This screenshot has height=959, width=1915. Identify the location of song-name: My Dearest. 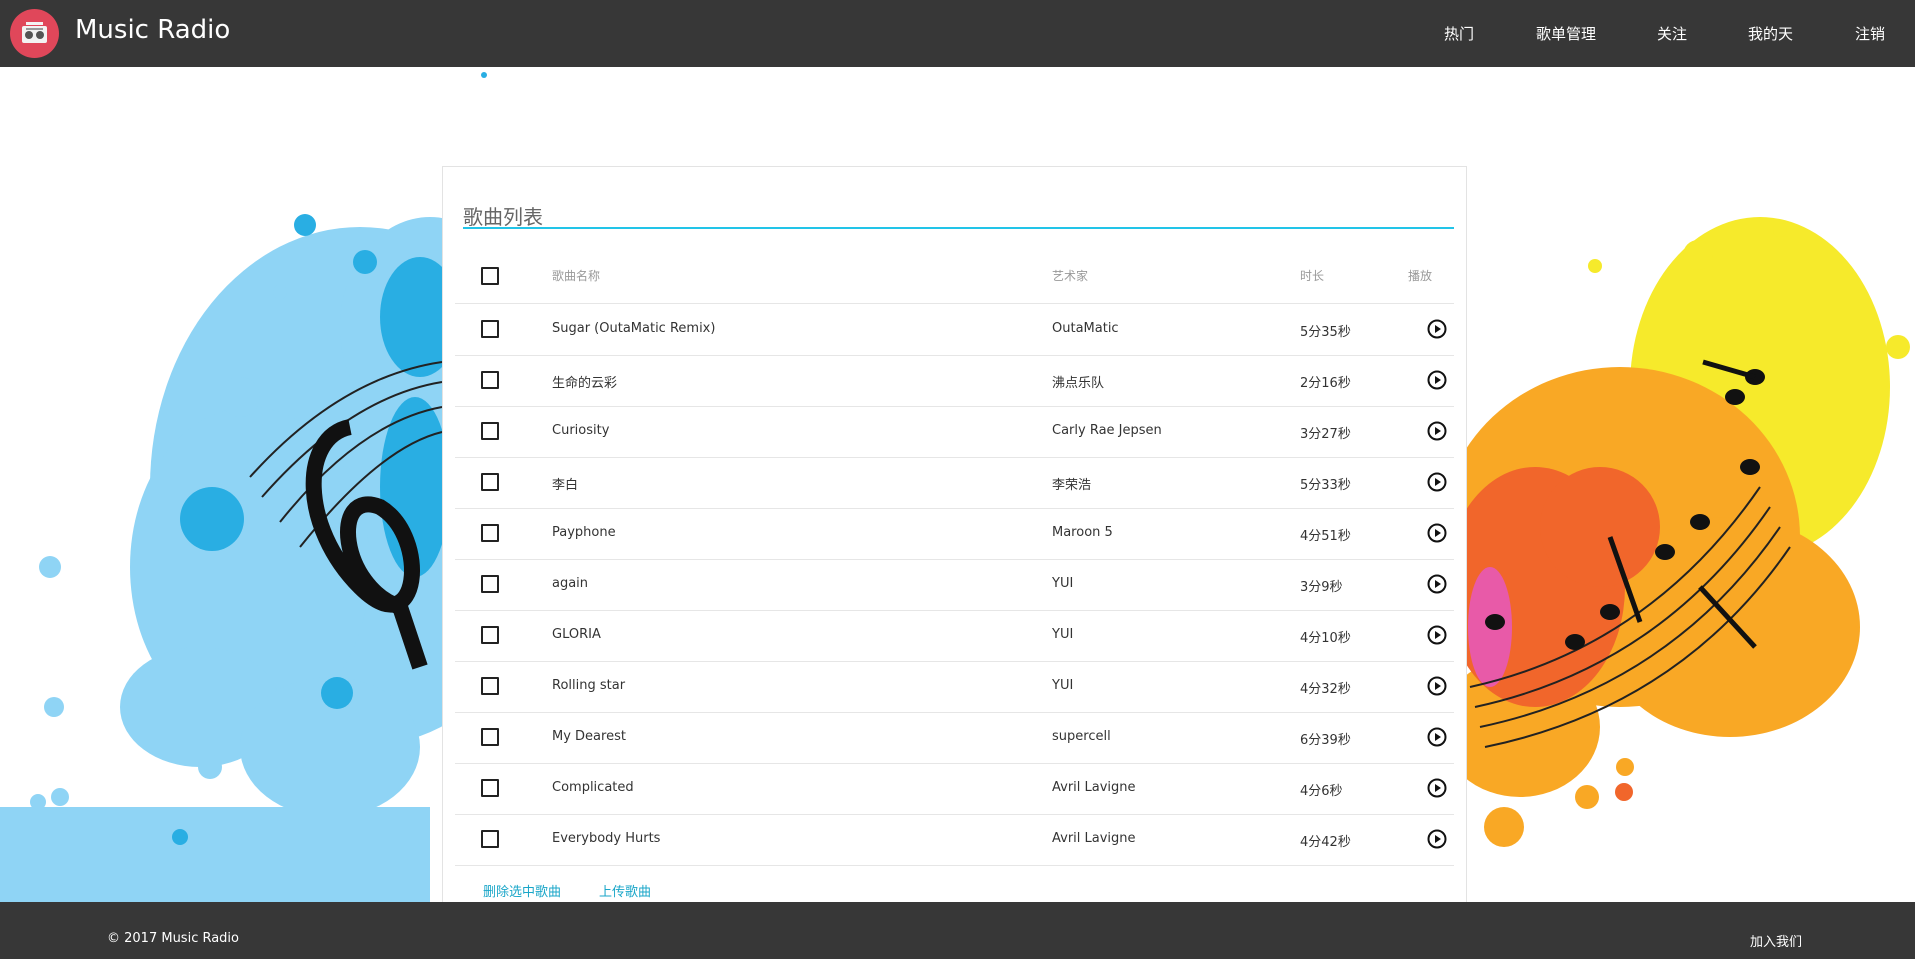
(589, 736).